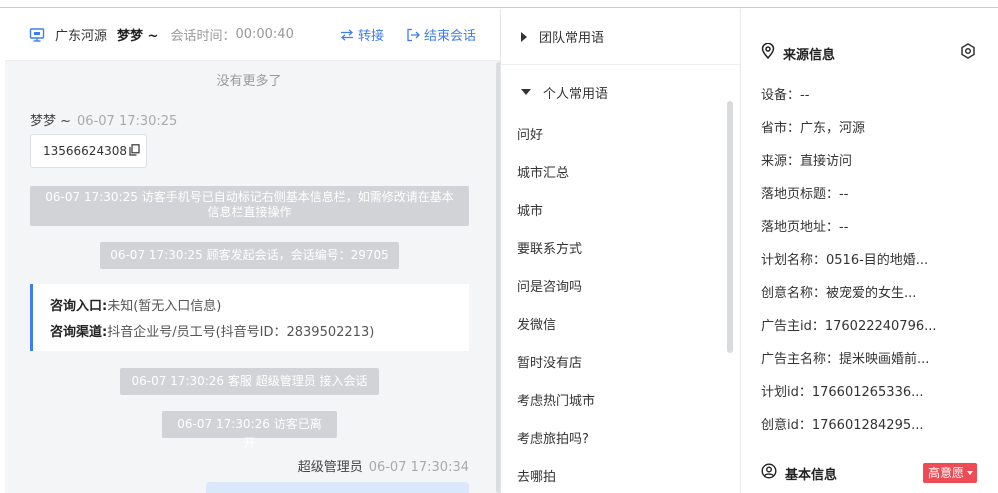  I want to click on visitor-message-bubble: 13566624308, so click(88, 151).